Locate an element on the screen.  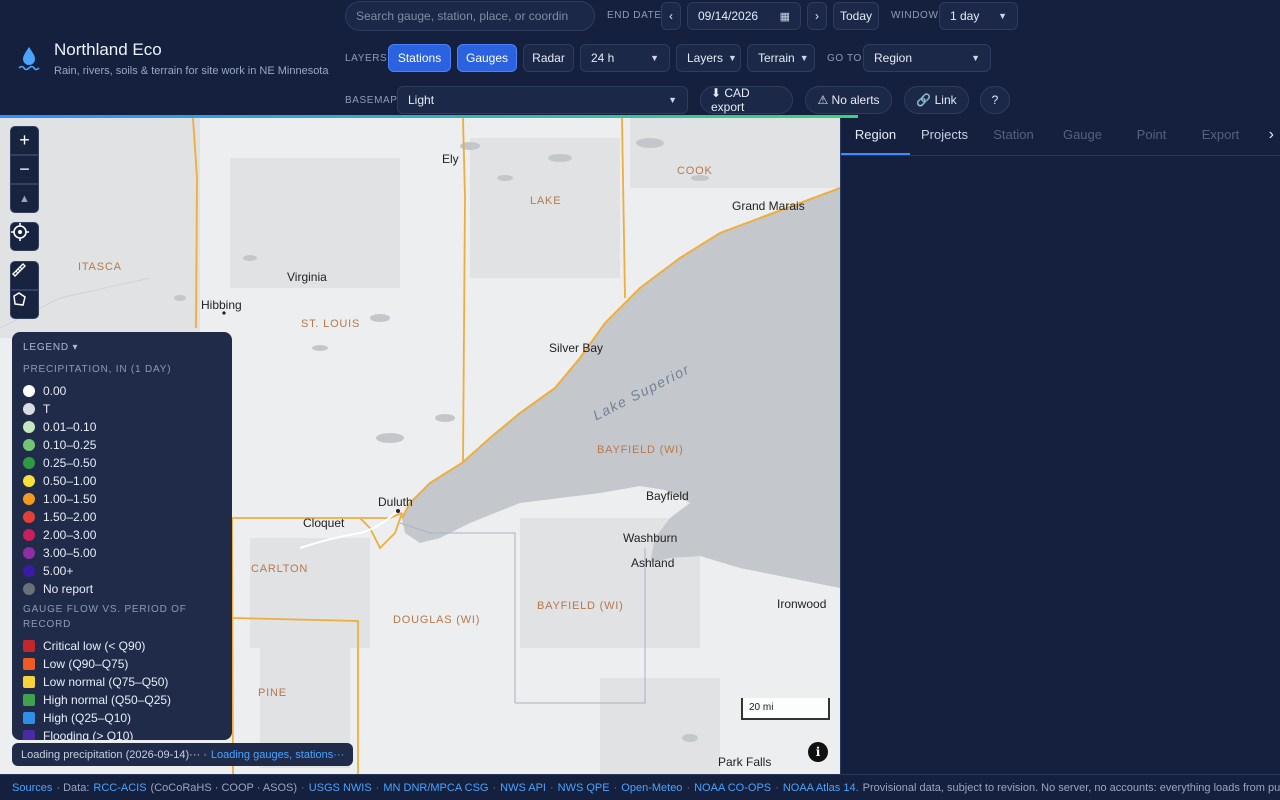
measure-button is located at coordinates (24, 275).